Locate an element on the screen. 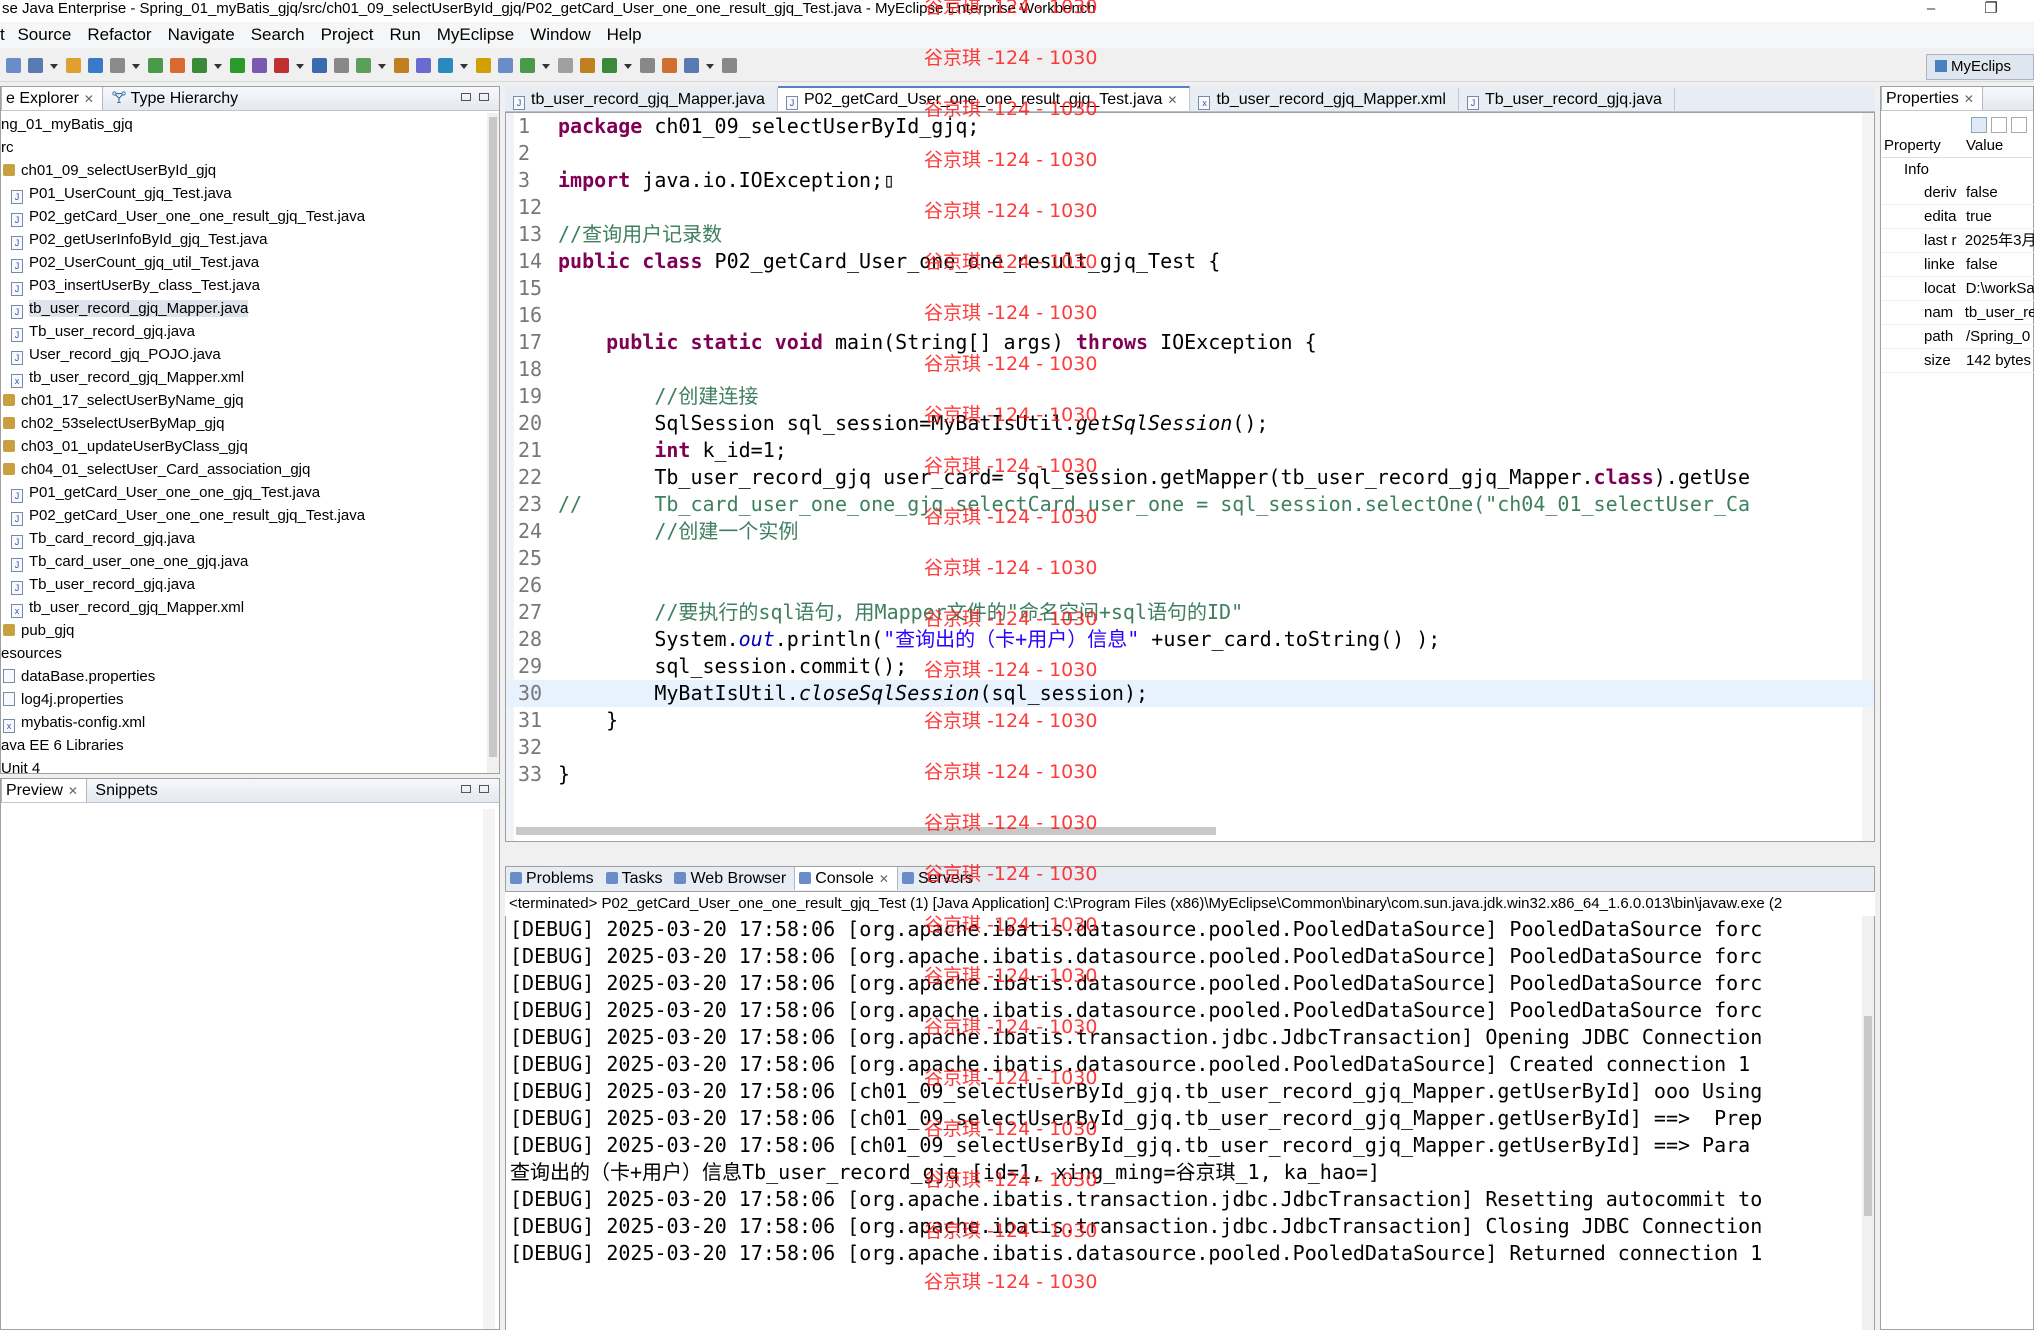  browser-icon is located at coordinates (177, 65).